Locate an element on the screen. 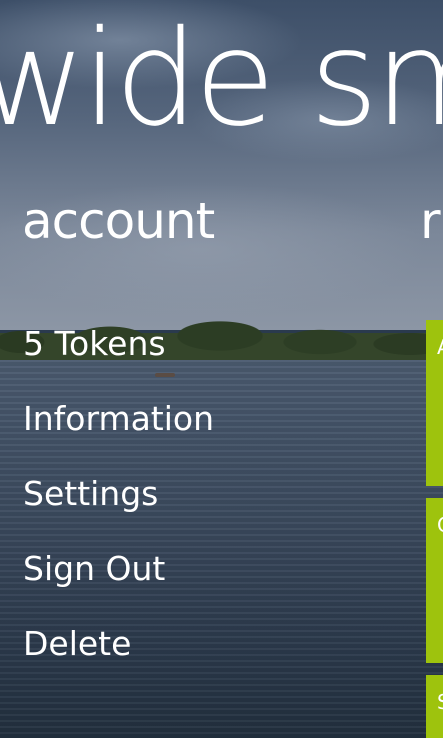 This screenshot has width=443, height=738. tile-s-label: S is located at coordinates (440, 702).